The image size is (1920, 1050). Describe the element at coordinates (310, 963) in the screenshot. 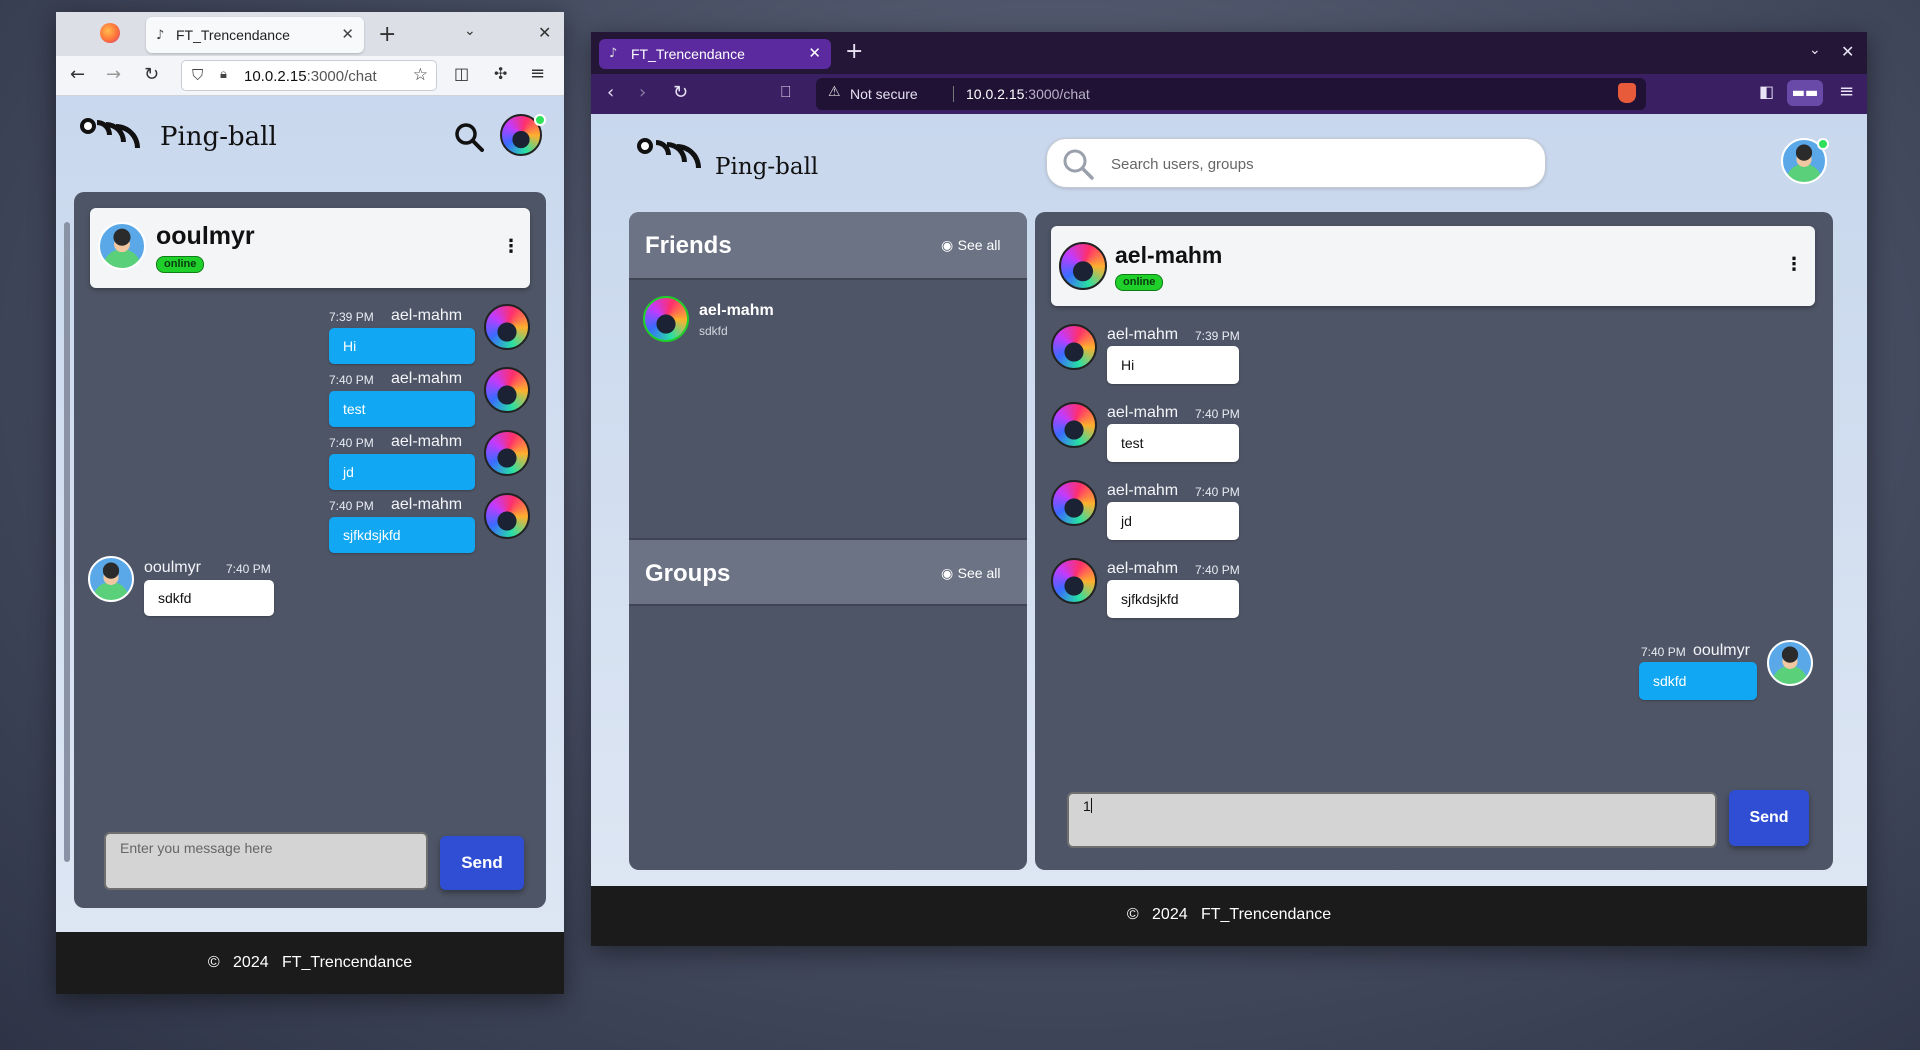

I see `left-footer: © 2024 FT_Trencendance` at that location.